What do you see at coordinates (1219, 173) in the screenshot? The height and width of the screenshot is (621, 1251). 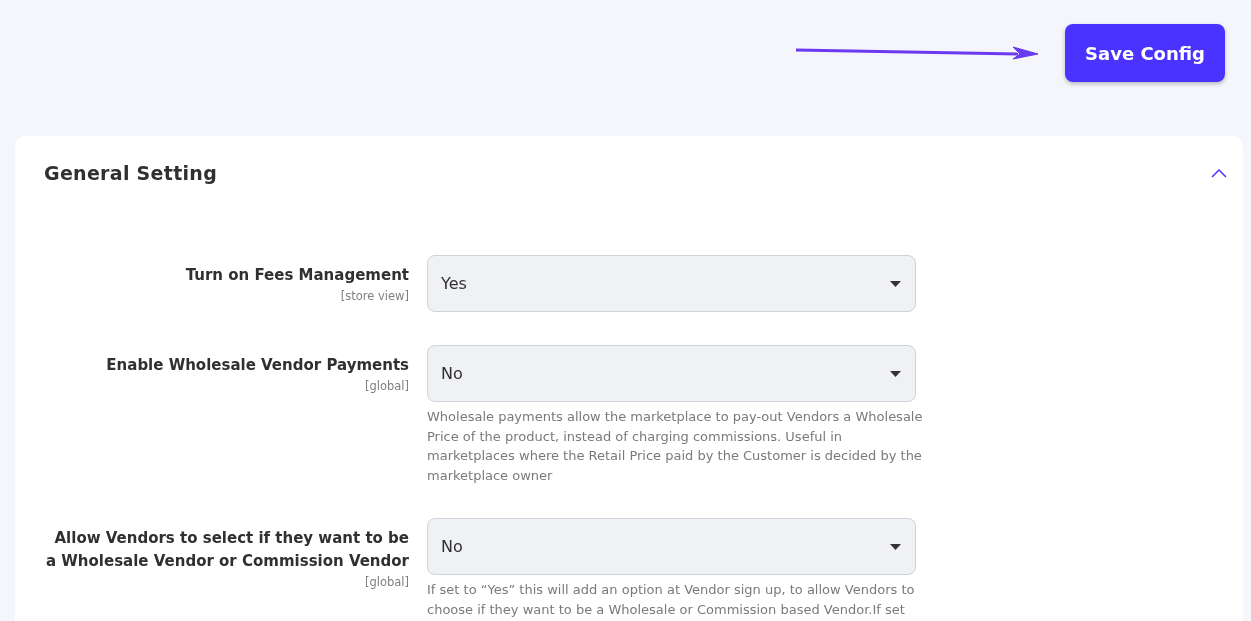 I see `chevron-icon` at bounding box center [1219, 173].